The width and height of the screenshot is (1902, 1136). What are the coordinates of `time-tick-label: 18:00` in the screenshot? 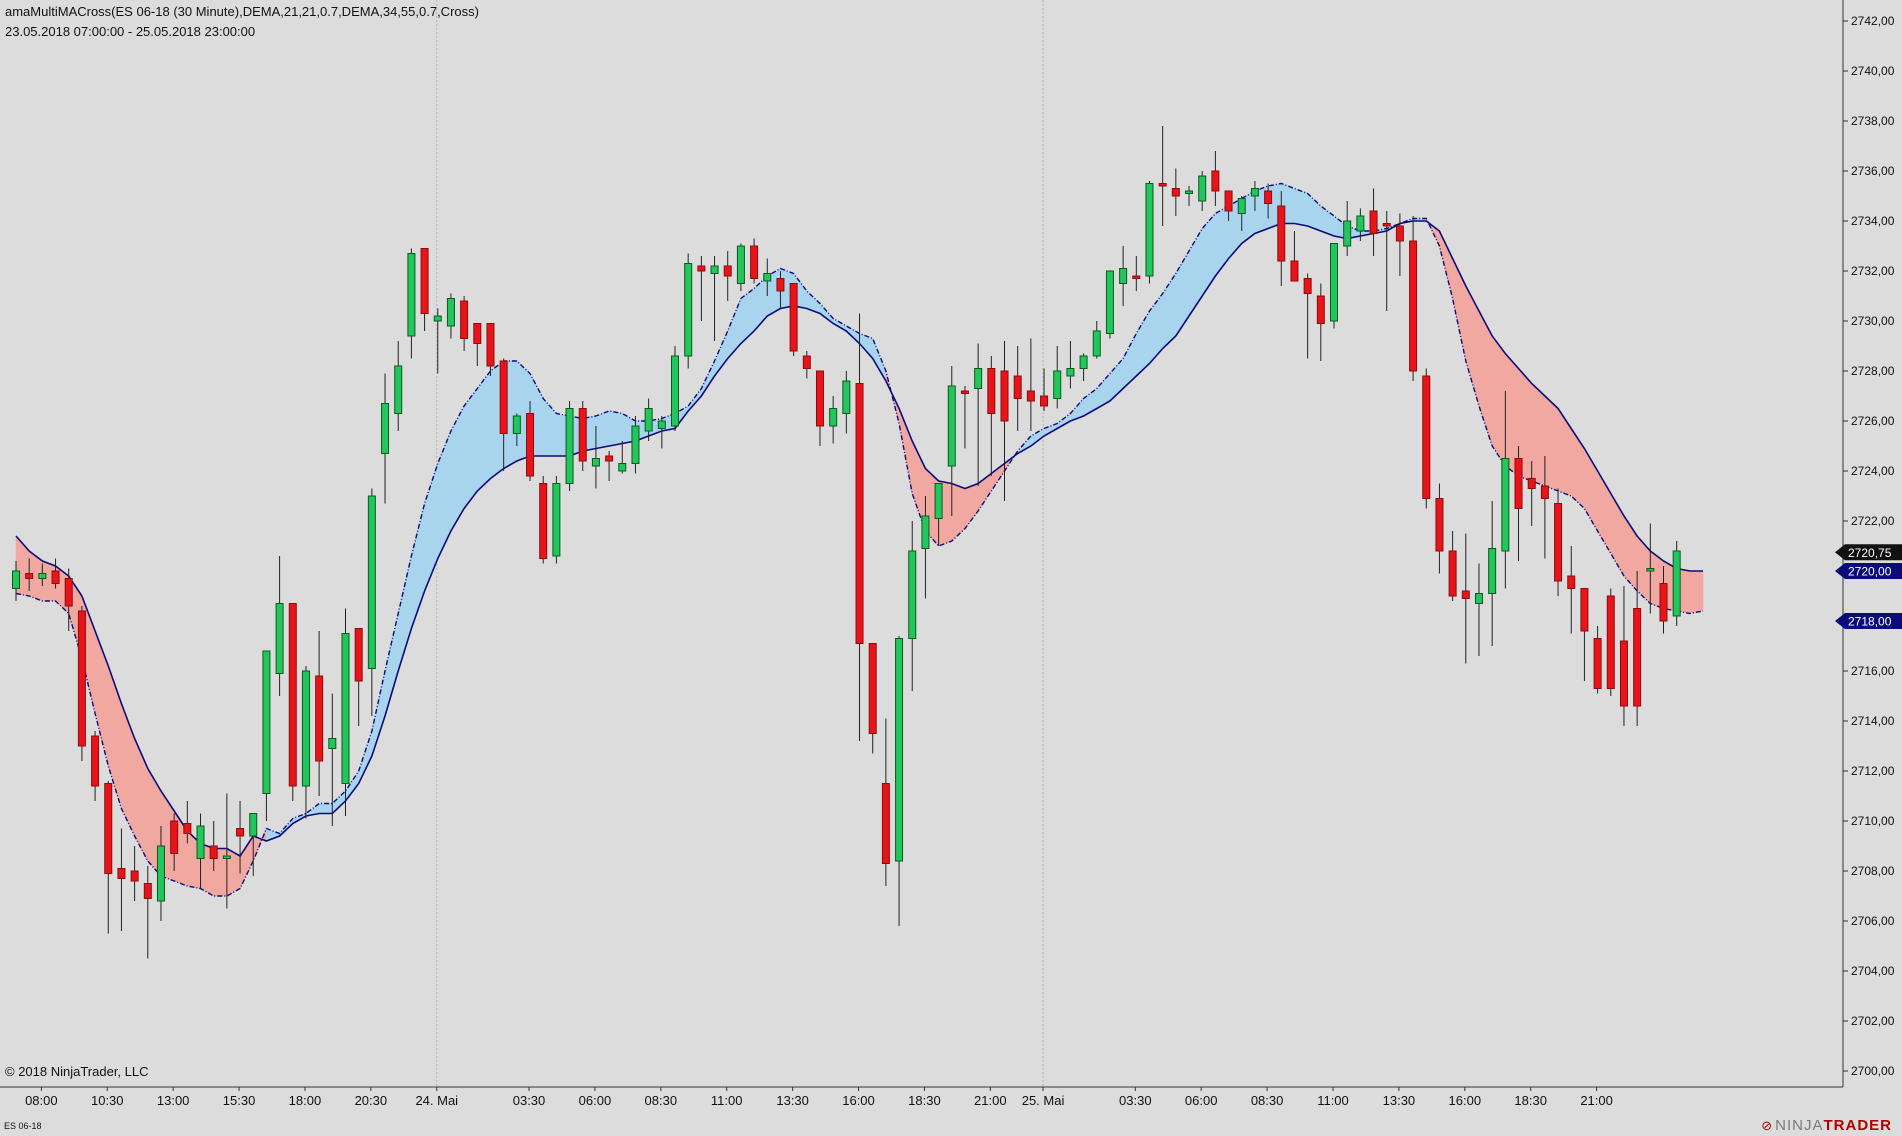 It's located at (305, 1100).